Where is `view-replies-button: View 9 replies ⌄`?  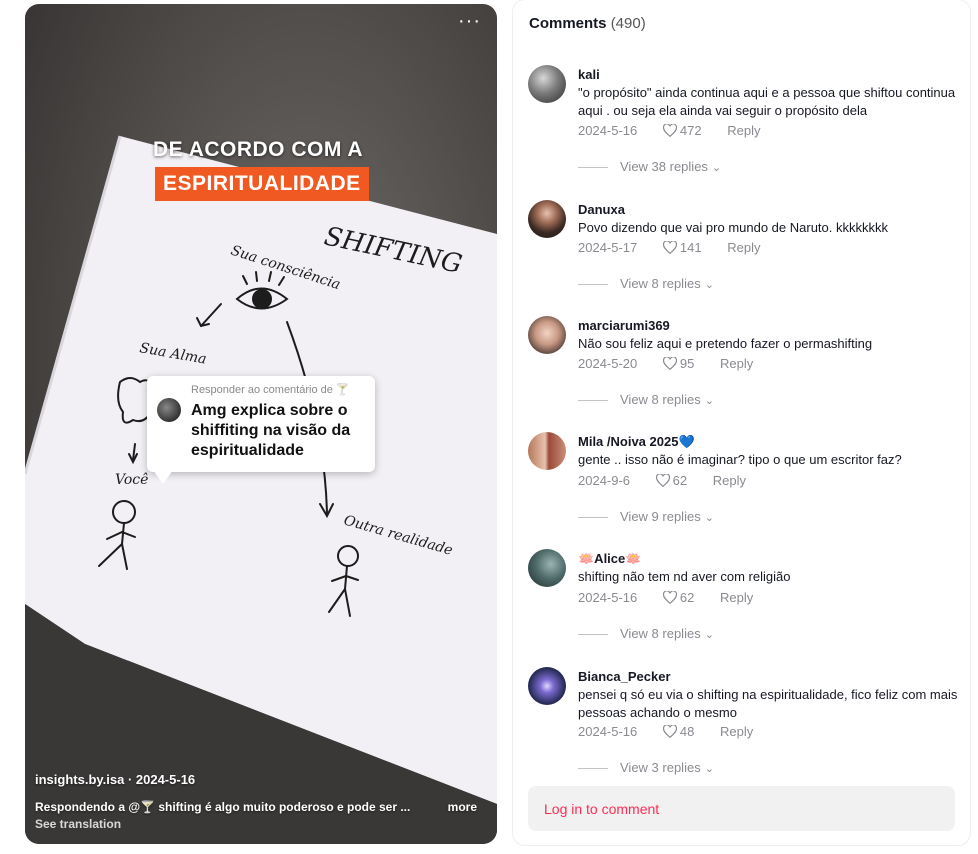 view-replies-button: View 9 replies ⌄ is located at coordinates (646, 516).